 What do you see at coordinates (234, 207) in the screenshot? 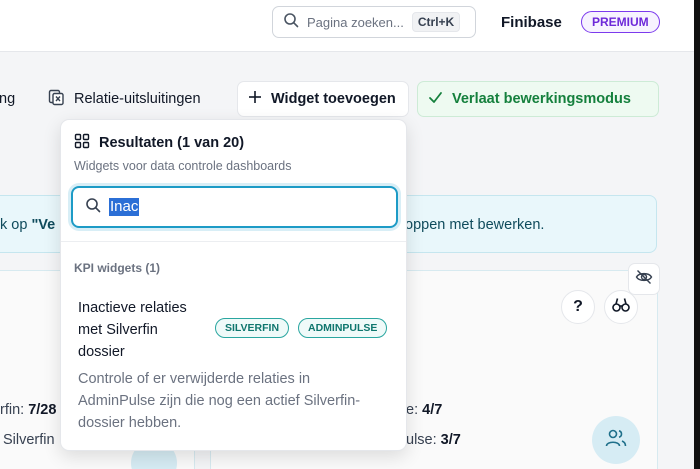
I see `widget-search-input: Inac` at bounding box center [234, 207].